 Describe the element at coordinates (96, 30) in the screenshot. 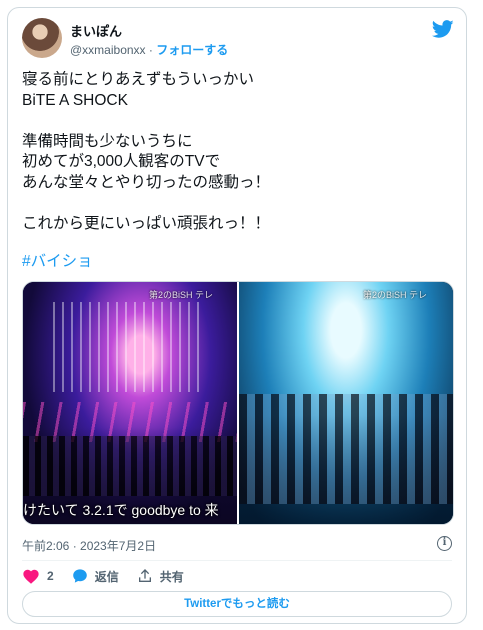

I see `display-name: まいぽん` at that location.